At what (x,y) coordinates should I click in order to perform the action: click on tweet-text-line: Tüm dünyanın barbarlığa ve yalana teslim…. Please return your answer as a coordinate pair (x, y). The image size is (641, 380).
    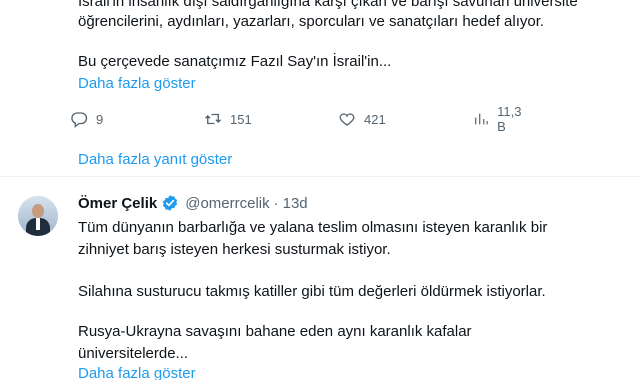
    Looking at the image, I should click on (313, 227).